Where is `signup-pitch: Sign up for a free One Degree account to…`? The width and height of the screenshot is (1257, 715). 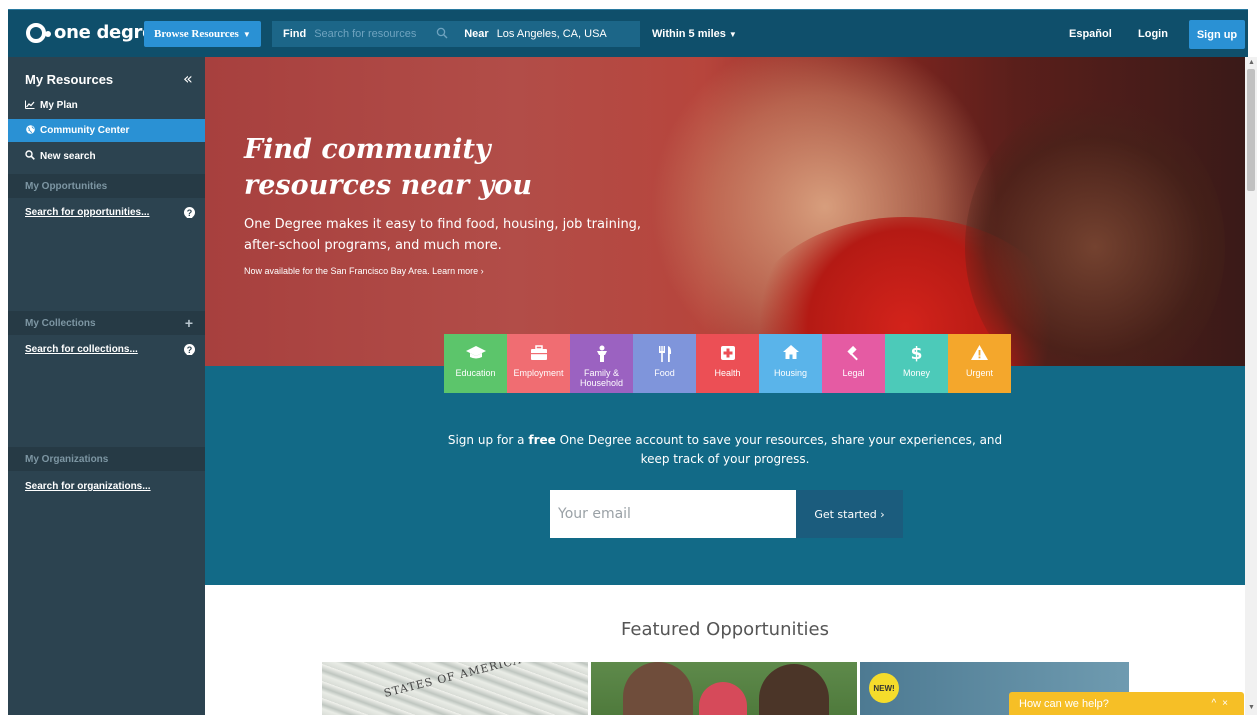 signup-pitch: Sign up for a free One Degree account to… is located at coordinates (725, 450).